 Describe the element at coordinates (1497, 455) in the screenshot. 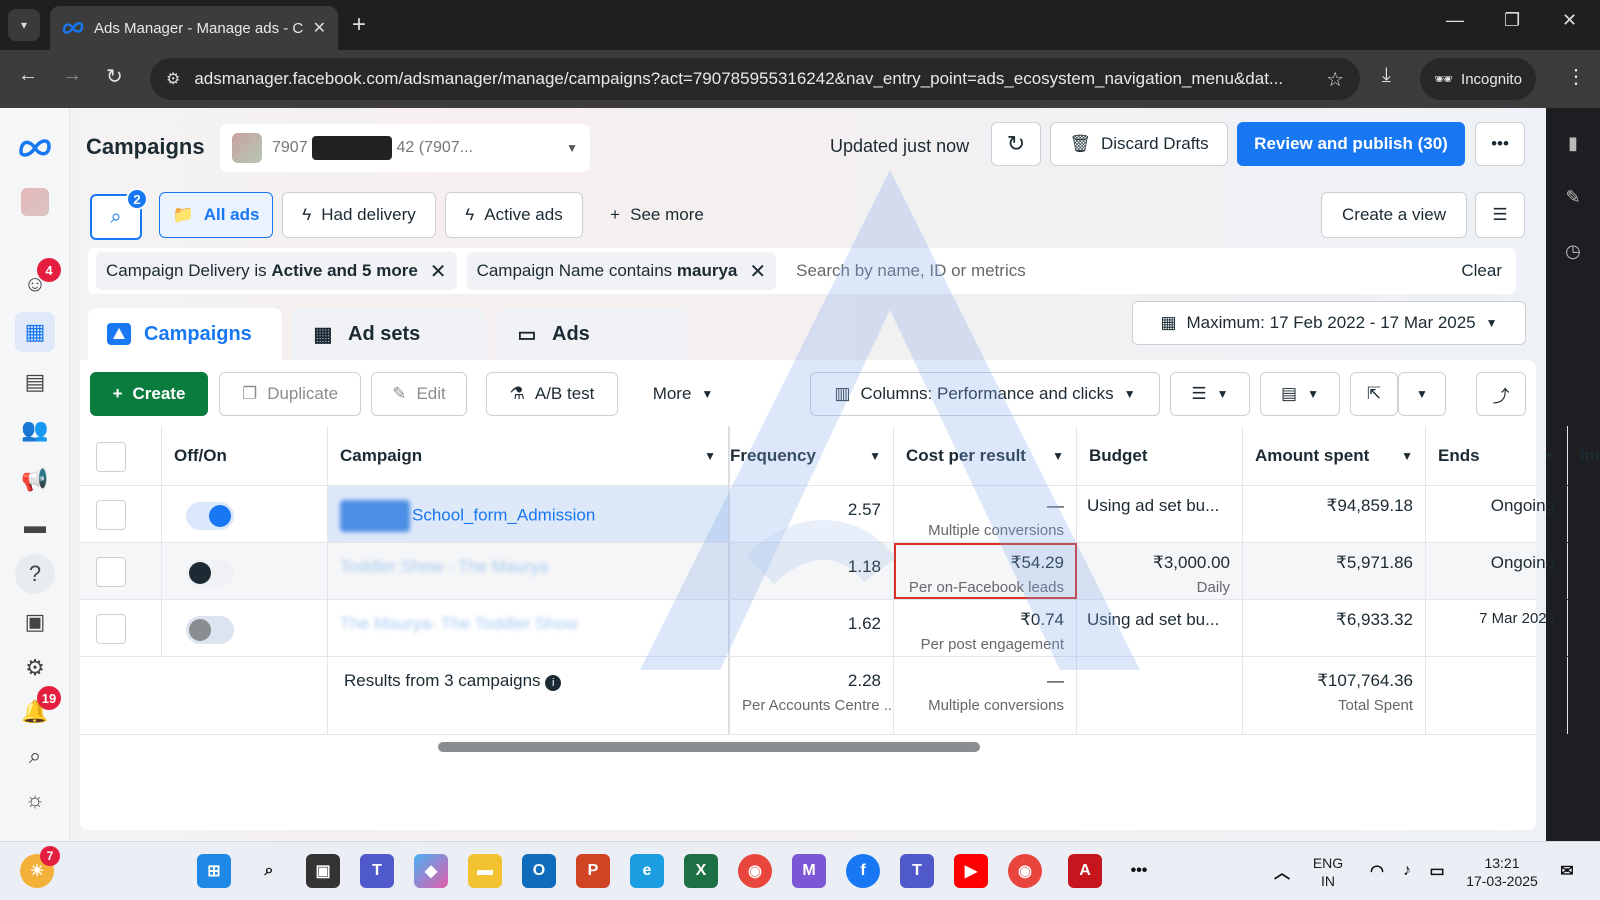

I see `header-ends: Ends ▼` at that location.